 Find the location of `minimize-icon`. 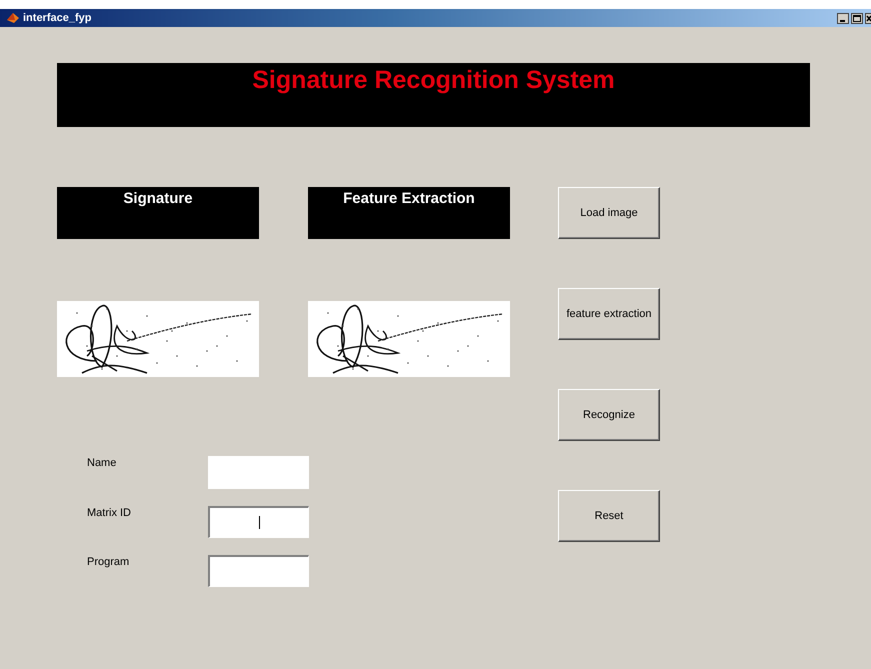

minimize-icon is located at coordinates (843, 18).